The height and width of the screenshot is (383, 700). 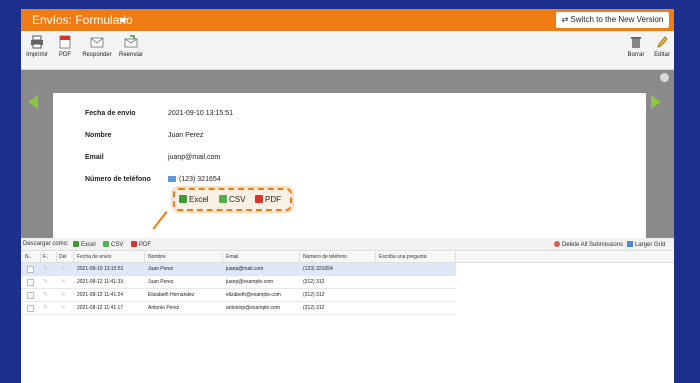 I want to click on date-label: Fecha de envío, so click(x=110, y=113).